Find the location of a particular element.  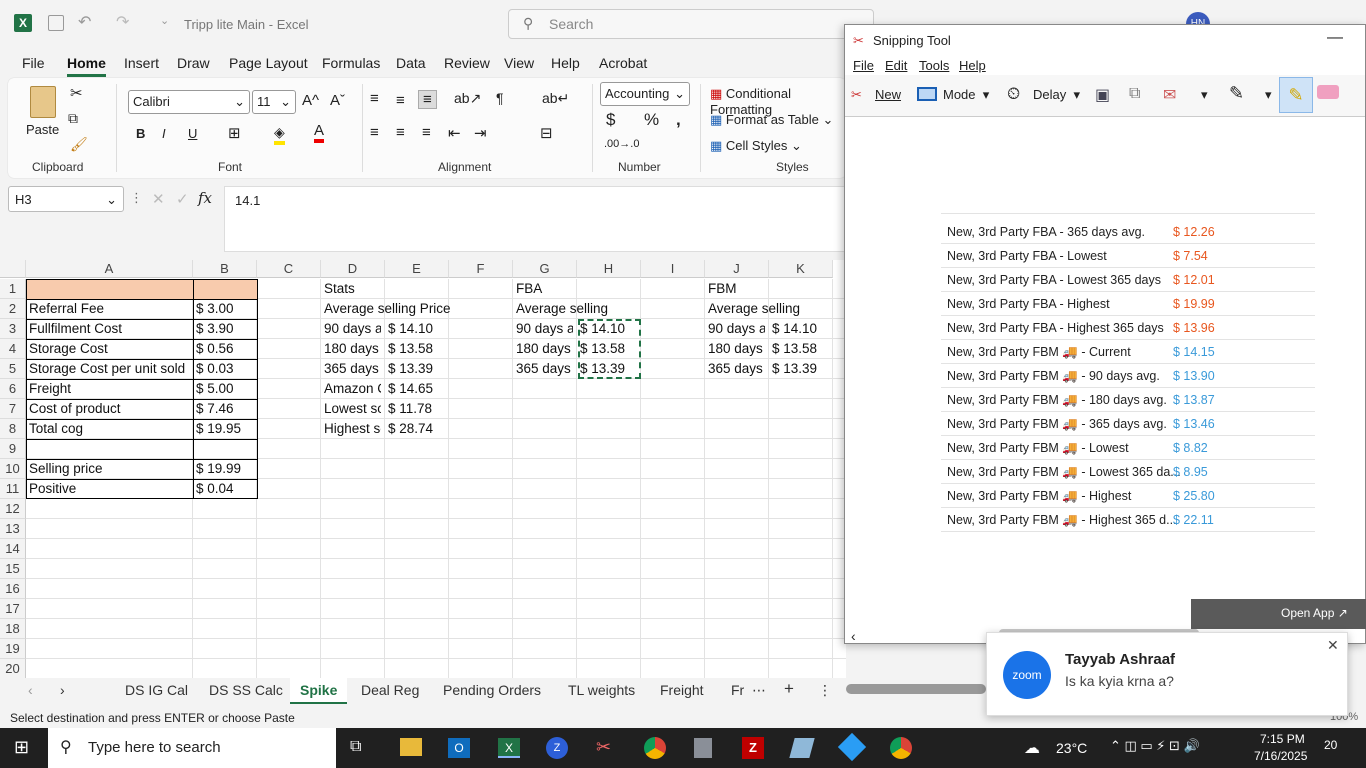

zoom-notification: zoom Tayyab Ashraaf Is ka kyia krna a? ✕ is located at coordinates (1167, 674).